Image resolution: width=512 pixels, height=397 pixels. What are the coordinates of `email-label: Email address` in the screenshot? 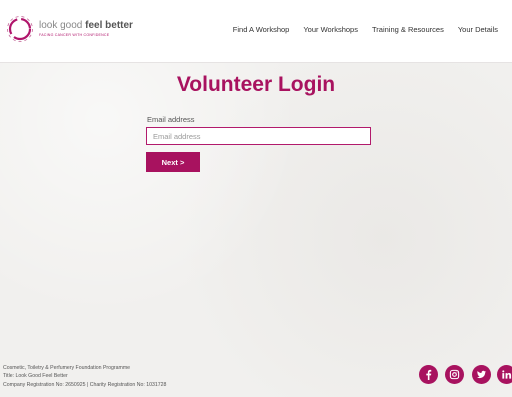 It's located at (171, 119).